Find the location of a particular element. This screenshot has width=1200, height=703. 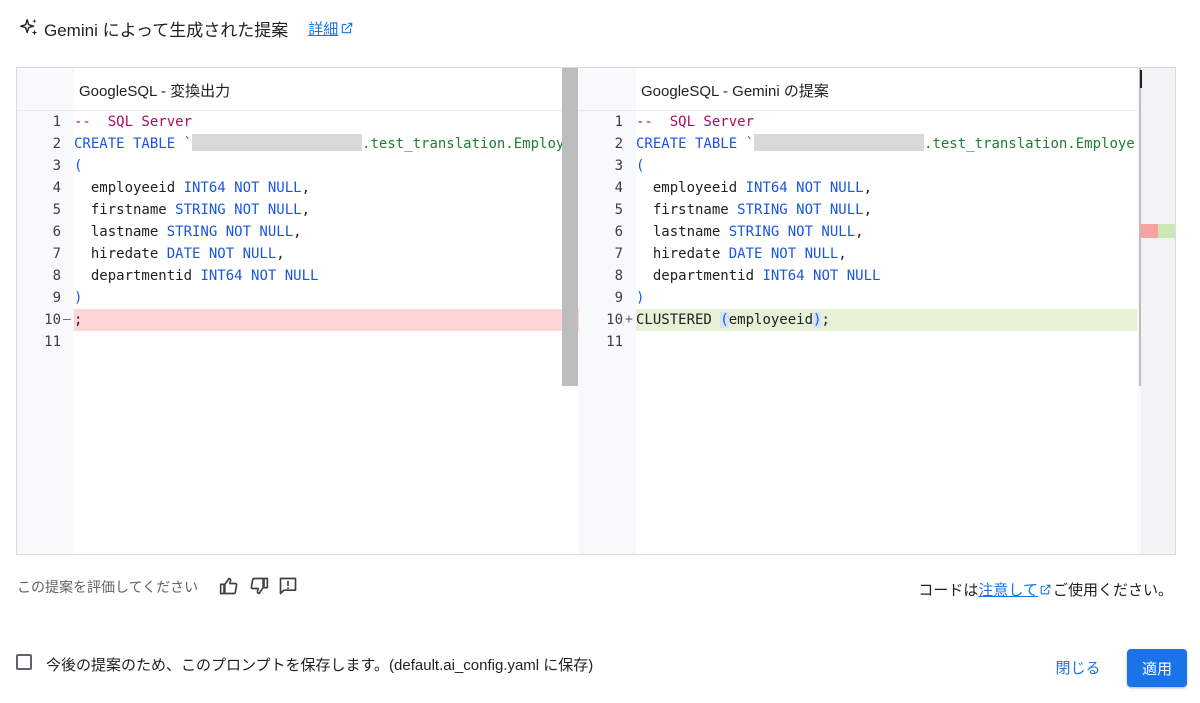

caution-link: 注意して is located at coordinates (1008, 589).